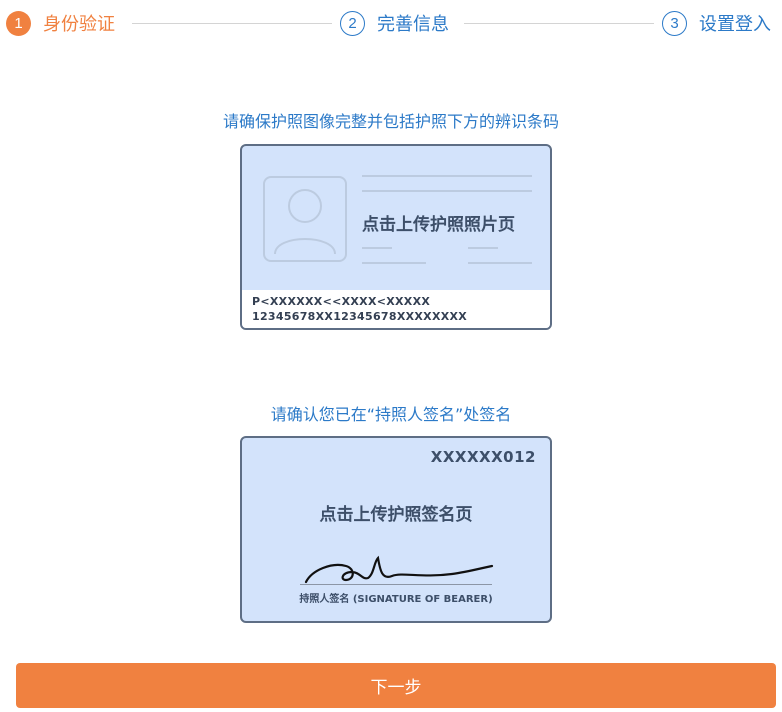 The height and width of the screenshot is (712, 782). Describe the element at coordinates (360, 316) in the screenshot. I see `mrz-line-2: 12345678XX12345678XXXXXXXX` at that location.